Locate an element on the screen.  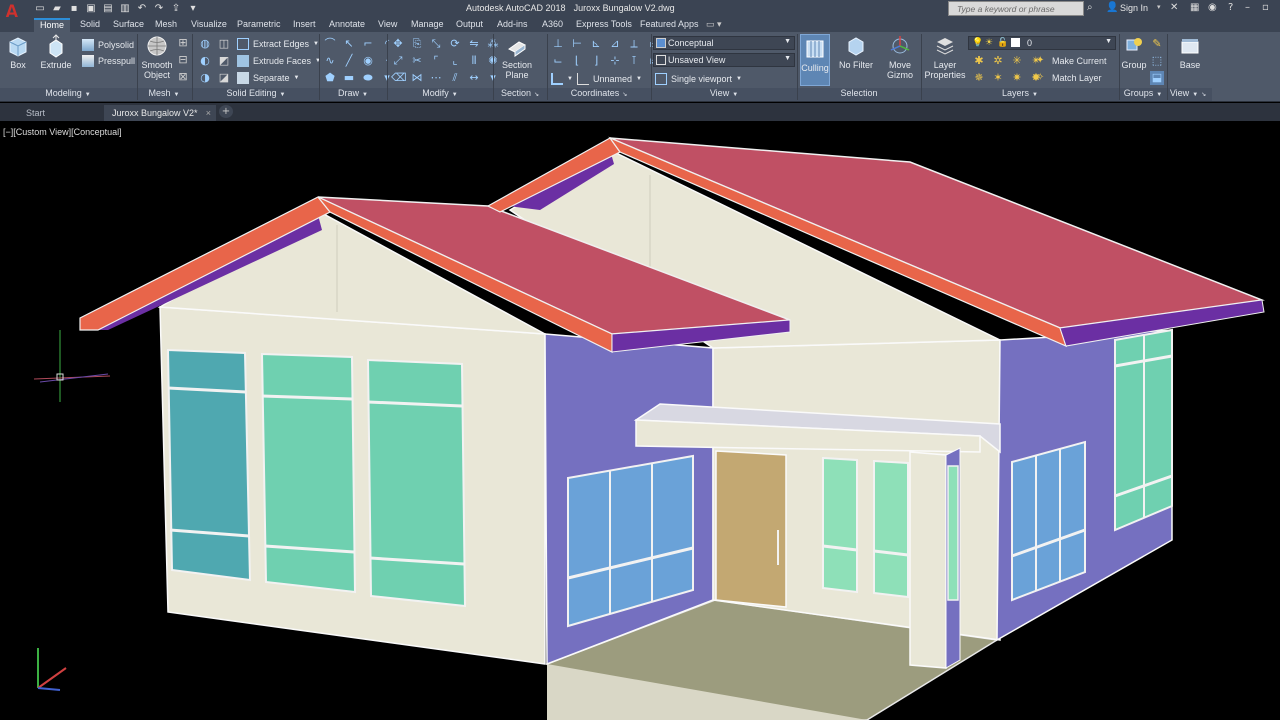
help-icon: ? is located at coordinates (1230, 7).